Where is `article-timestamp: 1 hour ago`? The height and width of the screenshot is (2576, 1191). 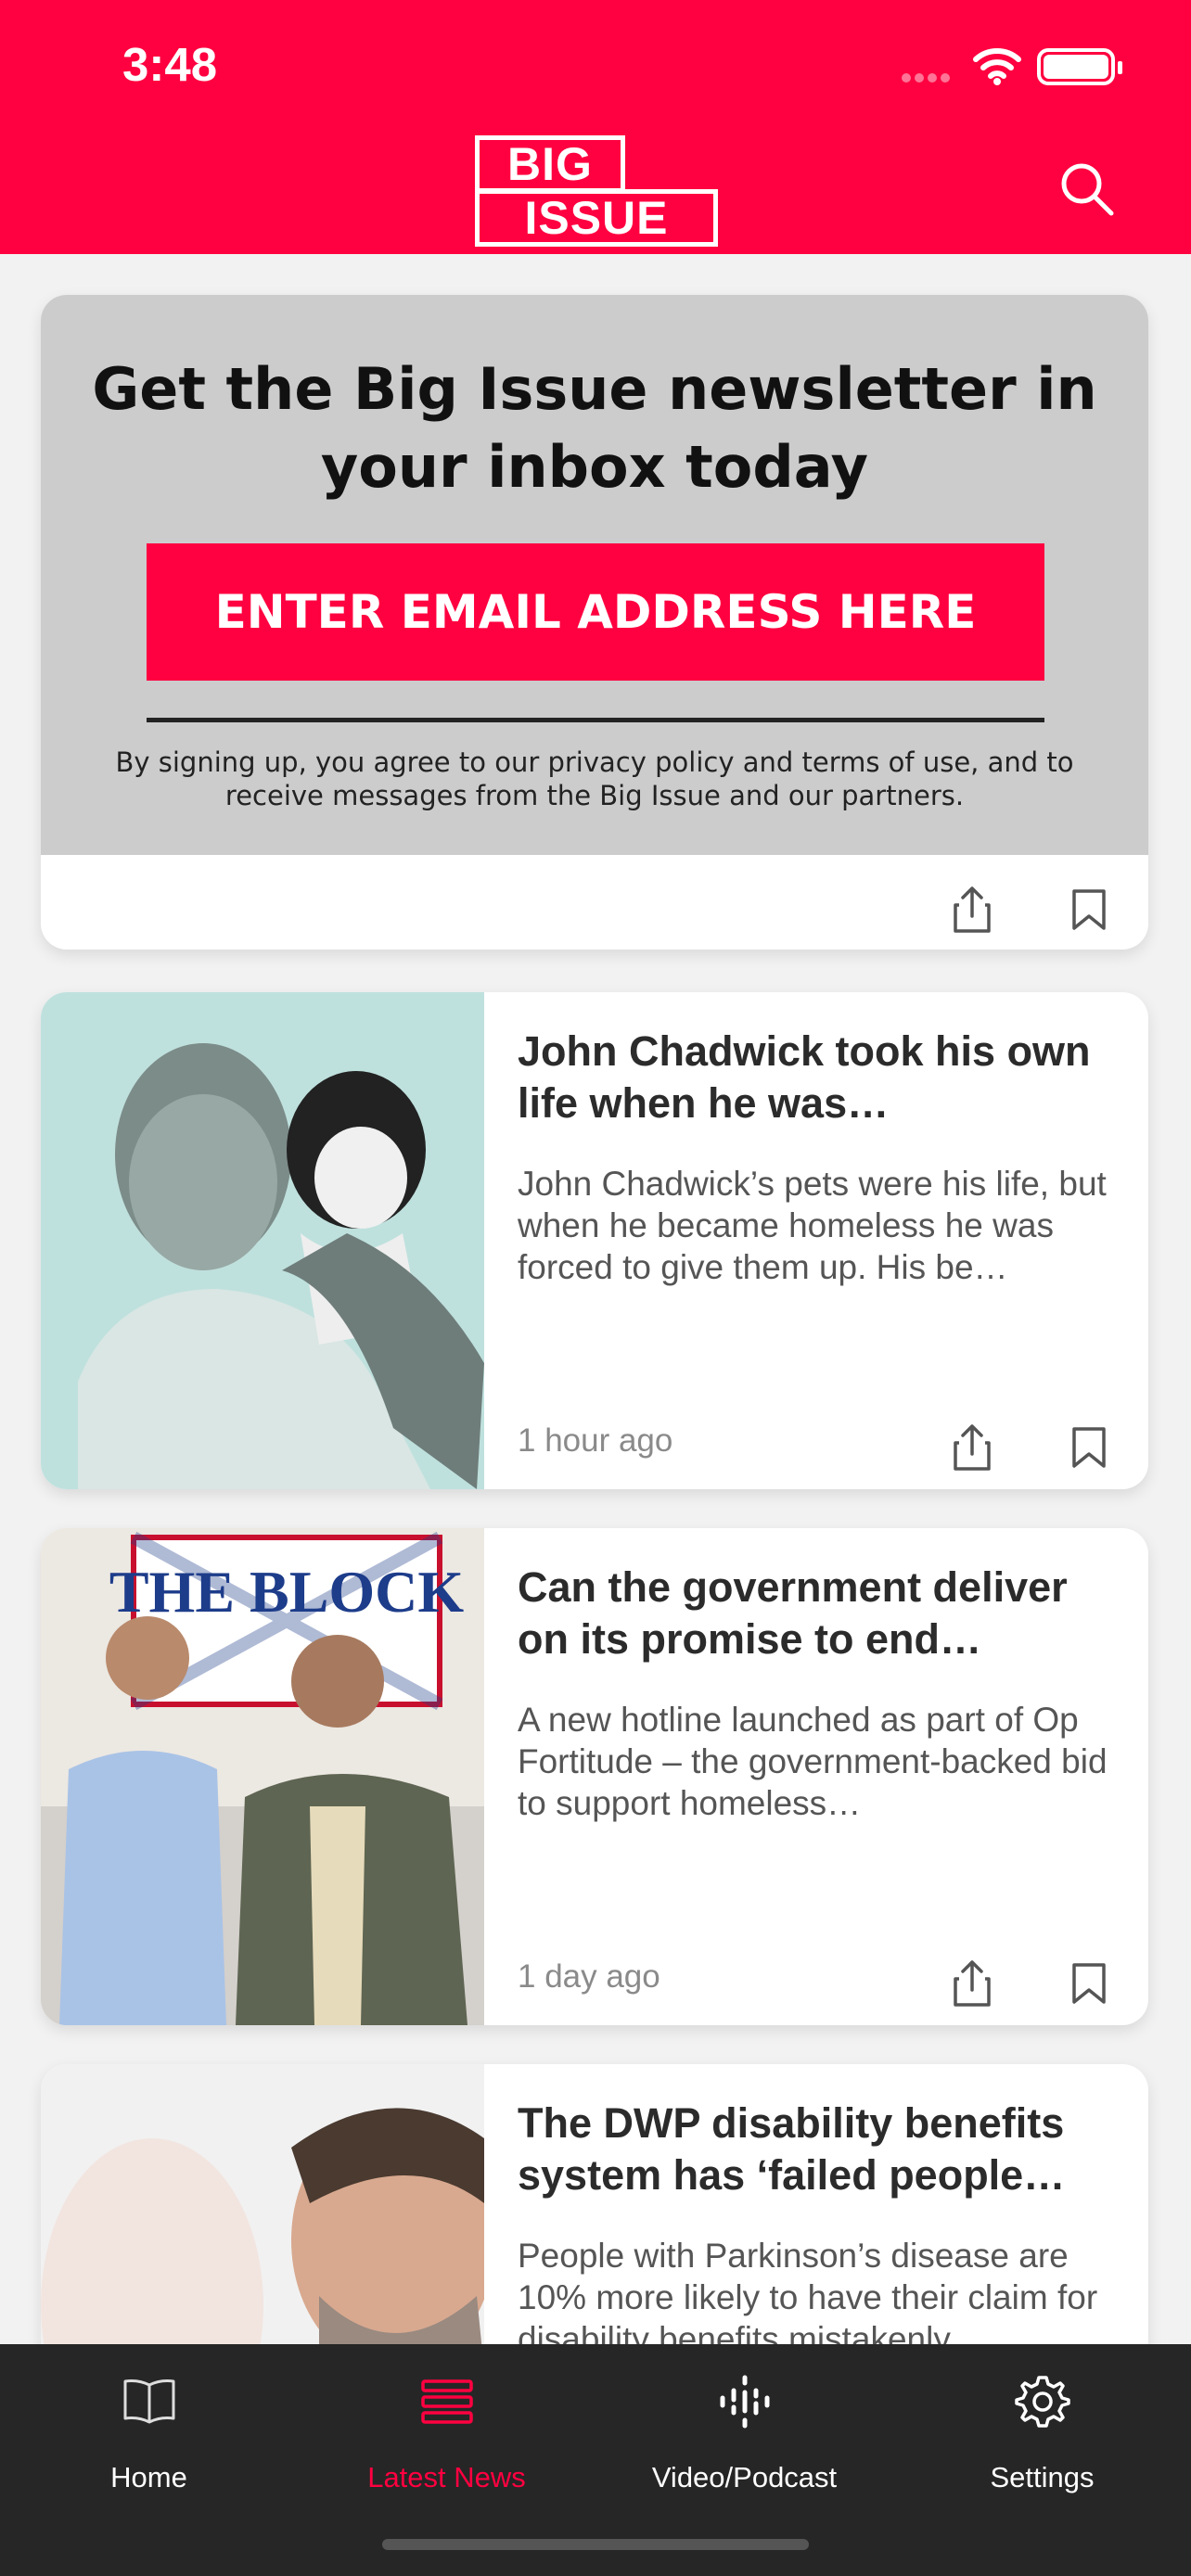
article-timestamp: 1 hour ago is located at coordinates (595, 1440).